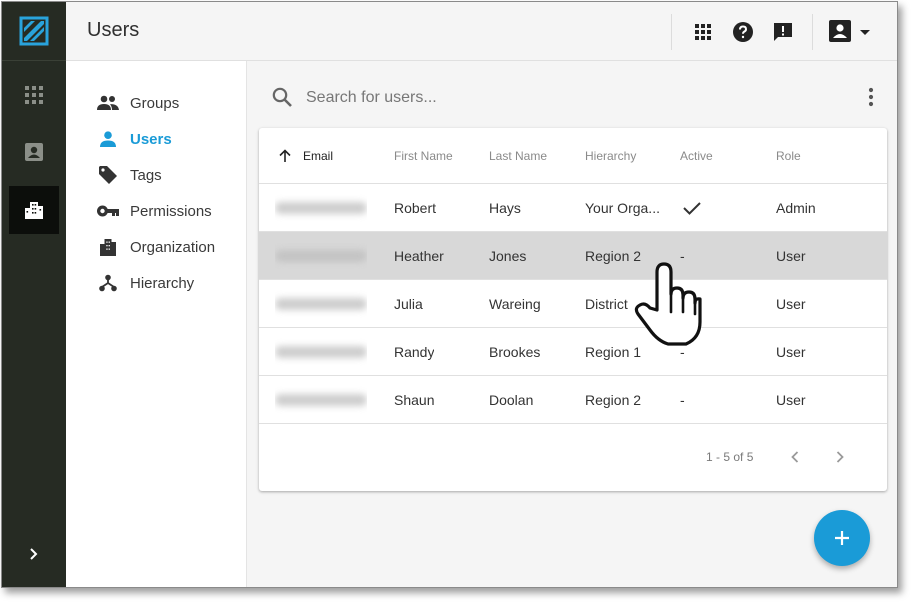 The width and height of the screenshot is (913, 603). I want to click on rail-contacts-button, so click(34, 152).